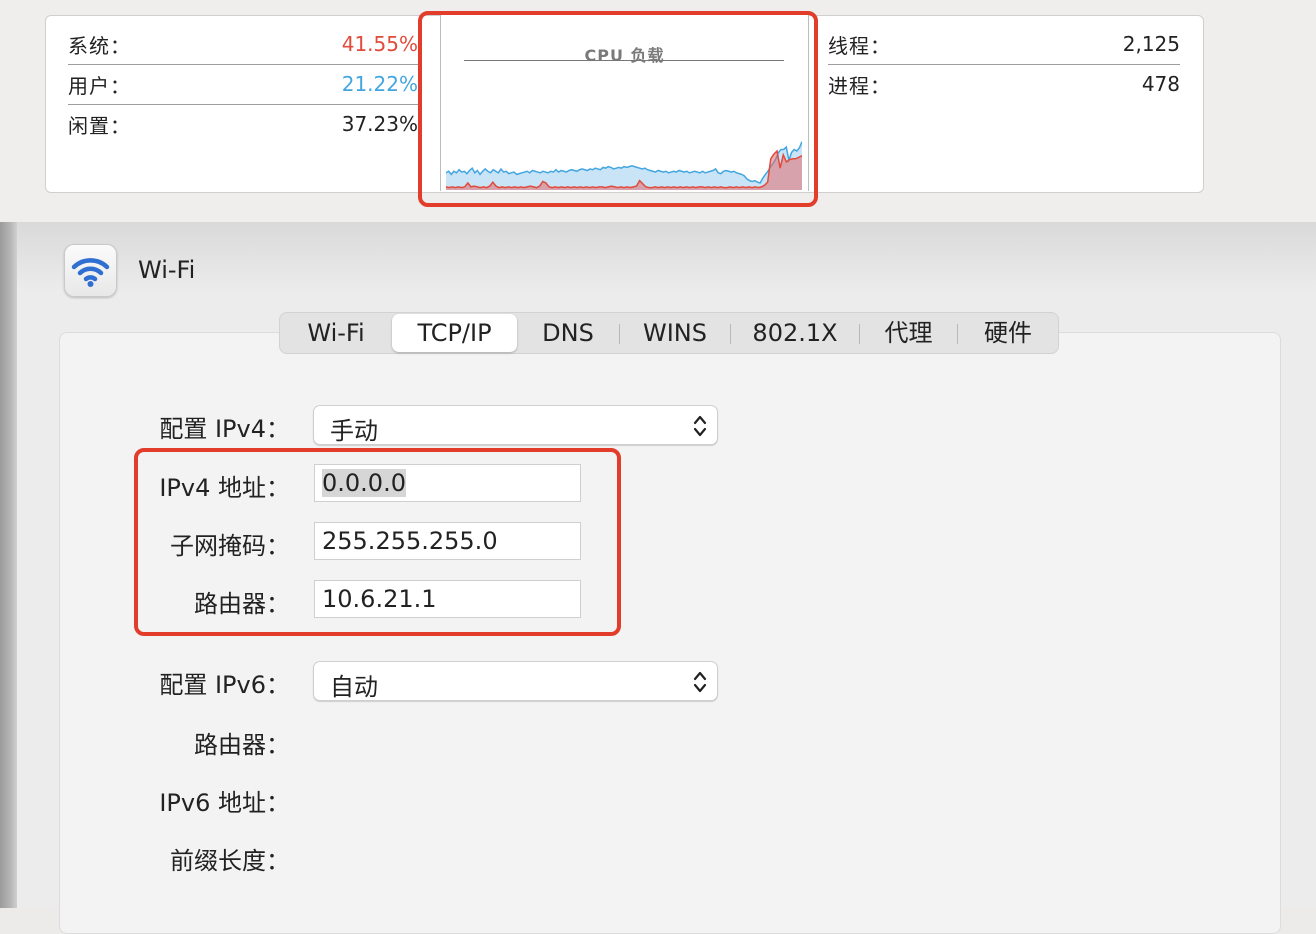 The image size is (1316, 934). What do you see at coordinates (243, 124) in the screenshot?
I see `stat-idle: 闲置： 37.23%` at bounding box center [243, 124].